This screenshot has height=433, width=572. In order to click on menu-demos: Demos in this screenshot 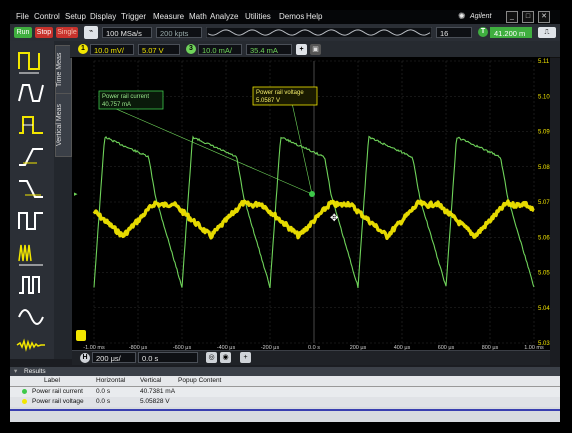, I will do `click(291, 16)`.